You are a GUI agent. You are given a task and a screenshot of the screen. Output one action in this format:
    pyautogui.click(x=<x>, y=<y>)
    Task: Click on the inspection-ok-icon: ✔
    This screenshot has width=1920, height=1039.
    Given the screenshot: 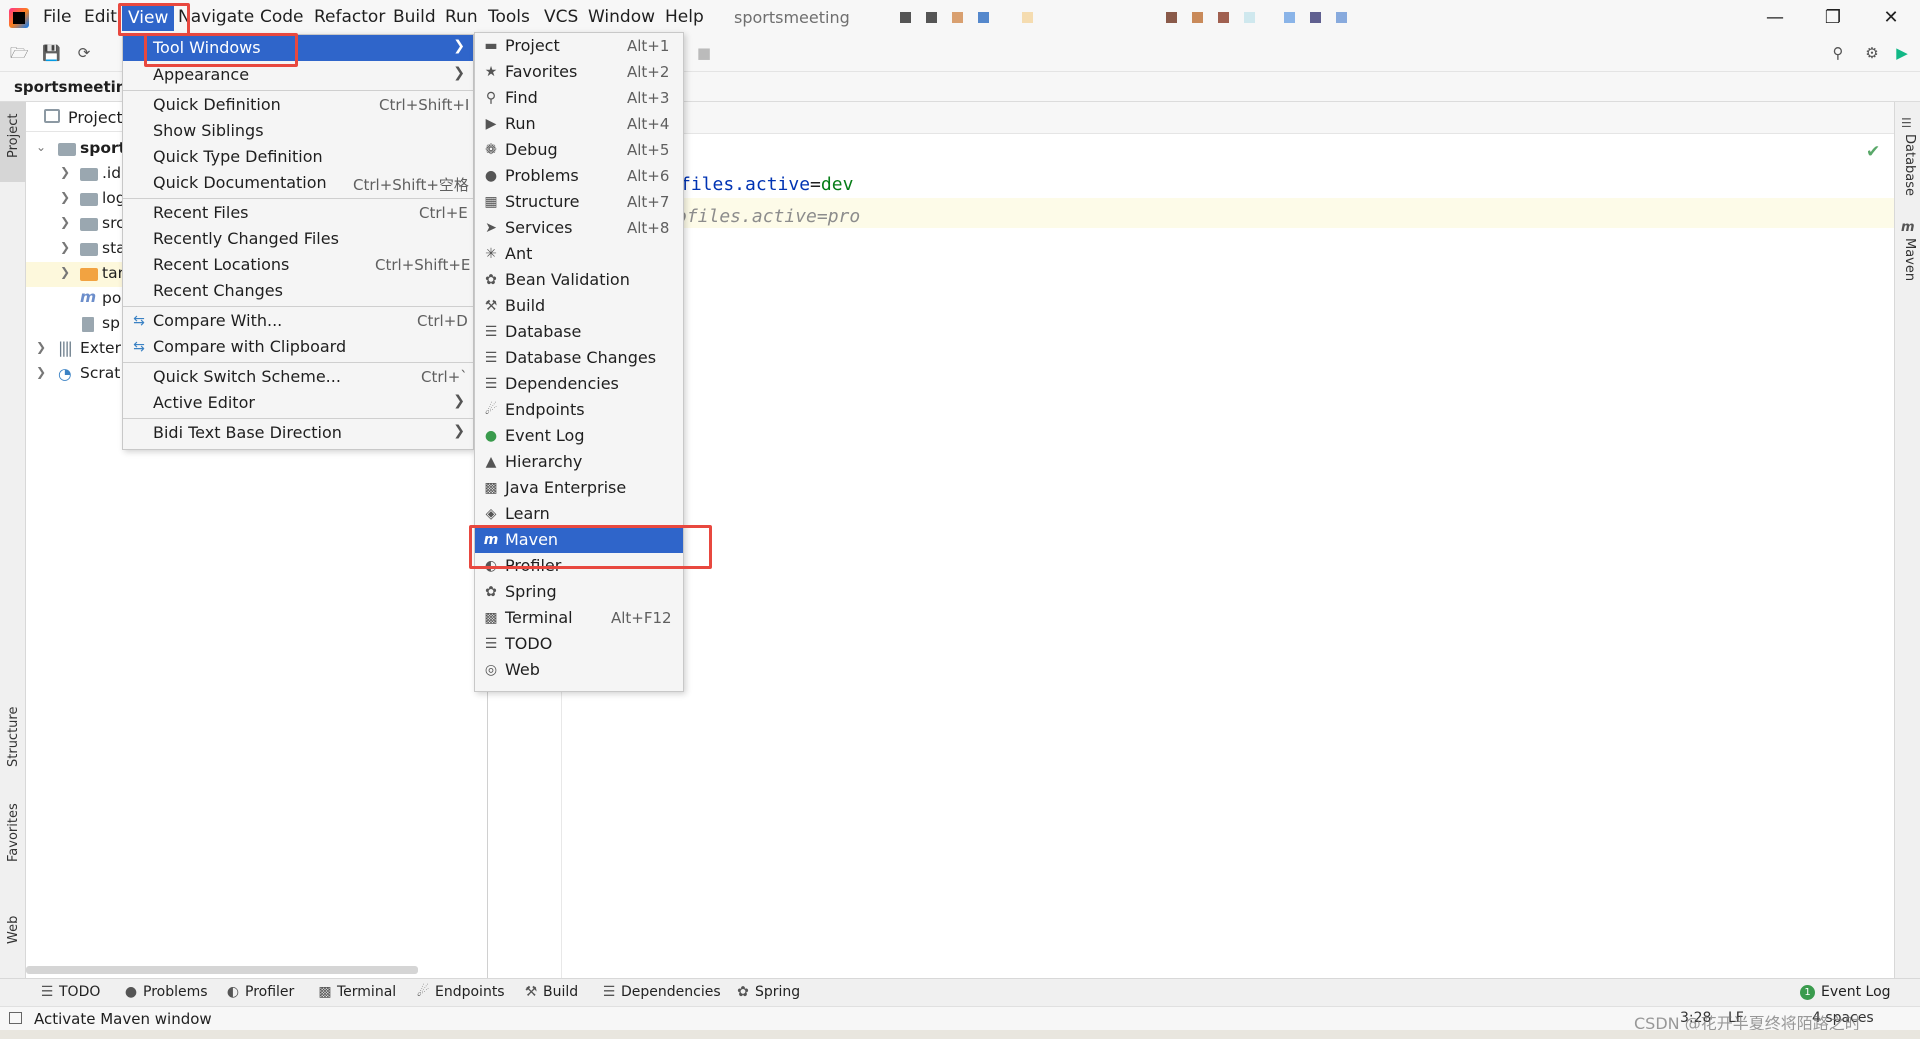 What is the action you would take?
    pyautogui.click(x=1873, y=152)
    